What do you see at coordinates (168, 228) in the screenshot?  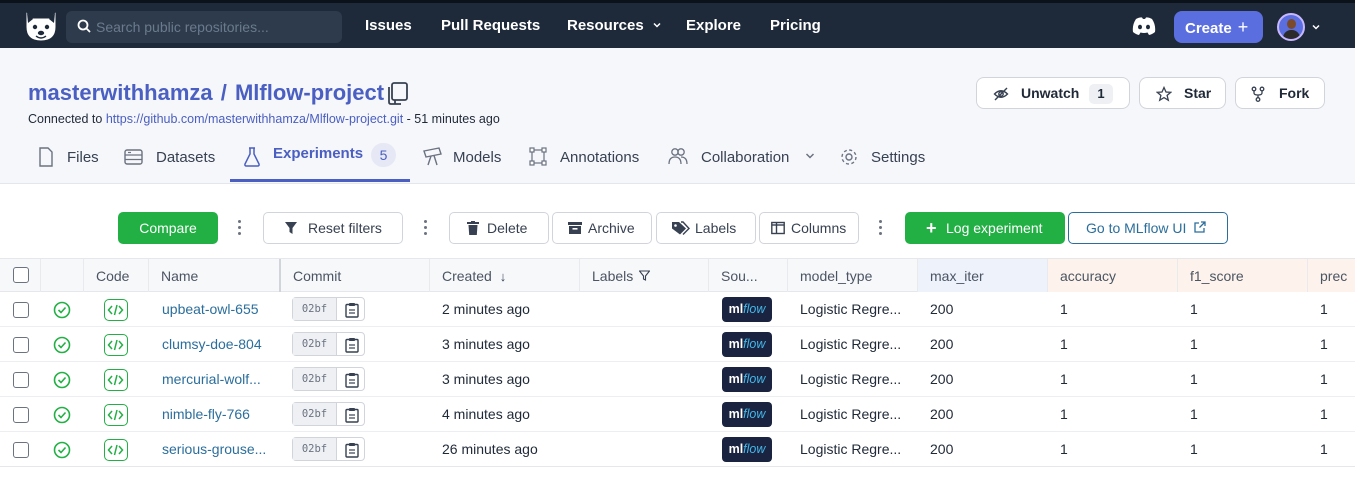 I see `compare-button: Compare` at bounding box center [168, 228].